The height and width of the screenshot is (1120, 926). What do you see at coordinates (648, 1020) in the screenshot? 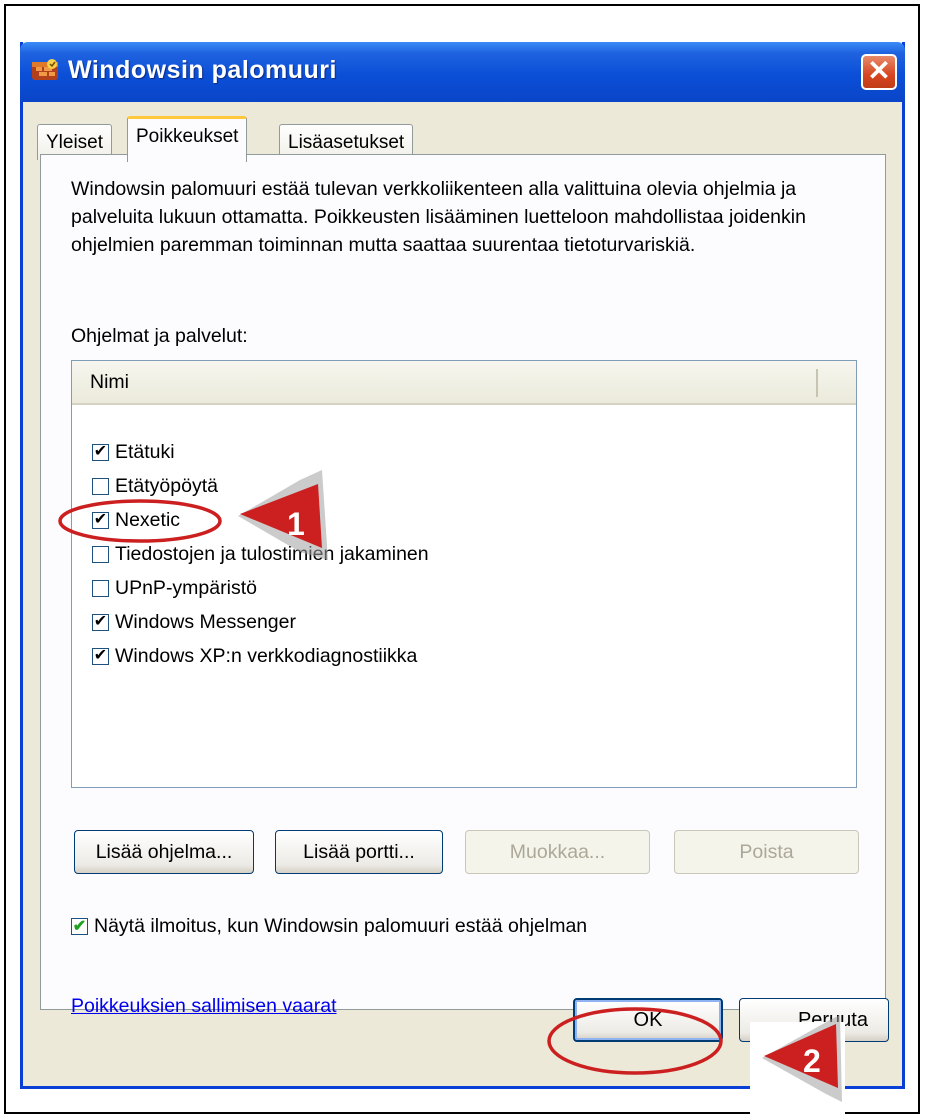
I see `ok-button: OK` at bounding box center [648, 1020].